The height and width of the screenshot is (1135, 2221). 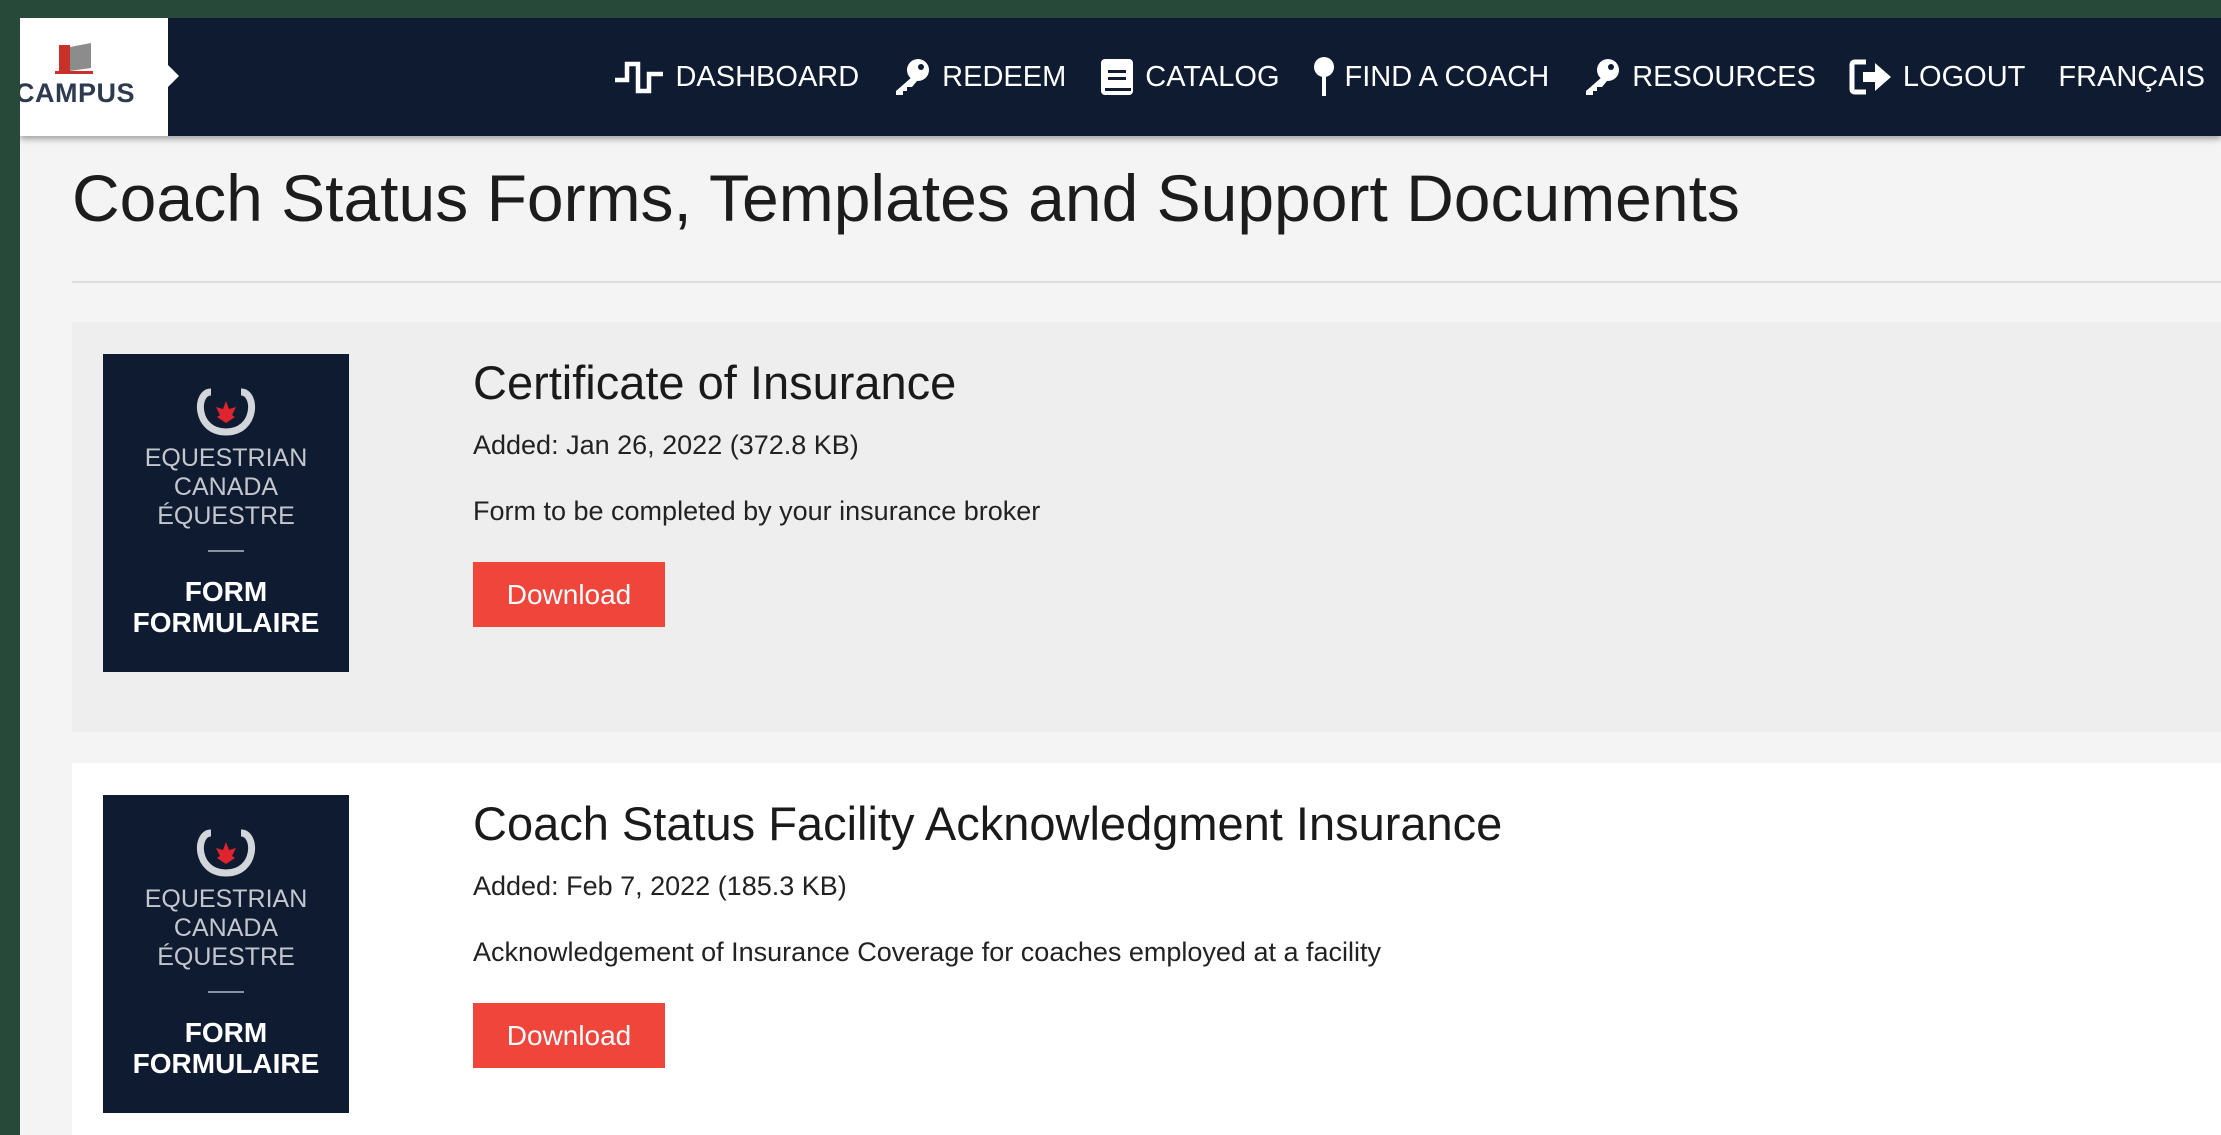 I want to click on document-title: Certificate of Insurance, so click(x=714, y=382).